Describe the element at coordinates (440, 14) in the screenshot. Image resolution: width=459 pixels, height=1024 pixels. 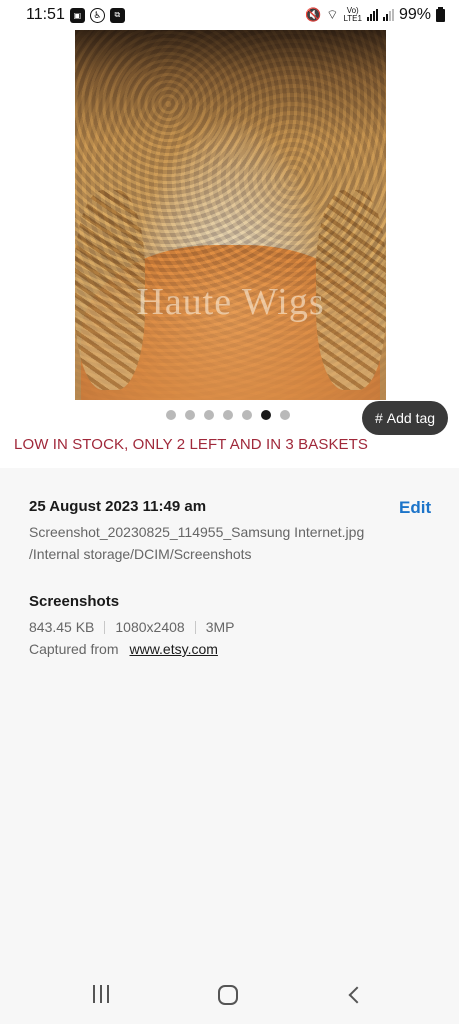
I see `battery-icon` at that location.